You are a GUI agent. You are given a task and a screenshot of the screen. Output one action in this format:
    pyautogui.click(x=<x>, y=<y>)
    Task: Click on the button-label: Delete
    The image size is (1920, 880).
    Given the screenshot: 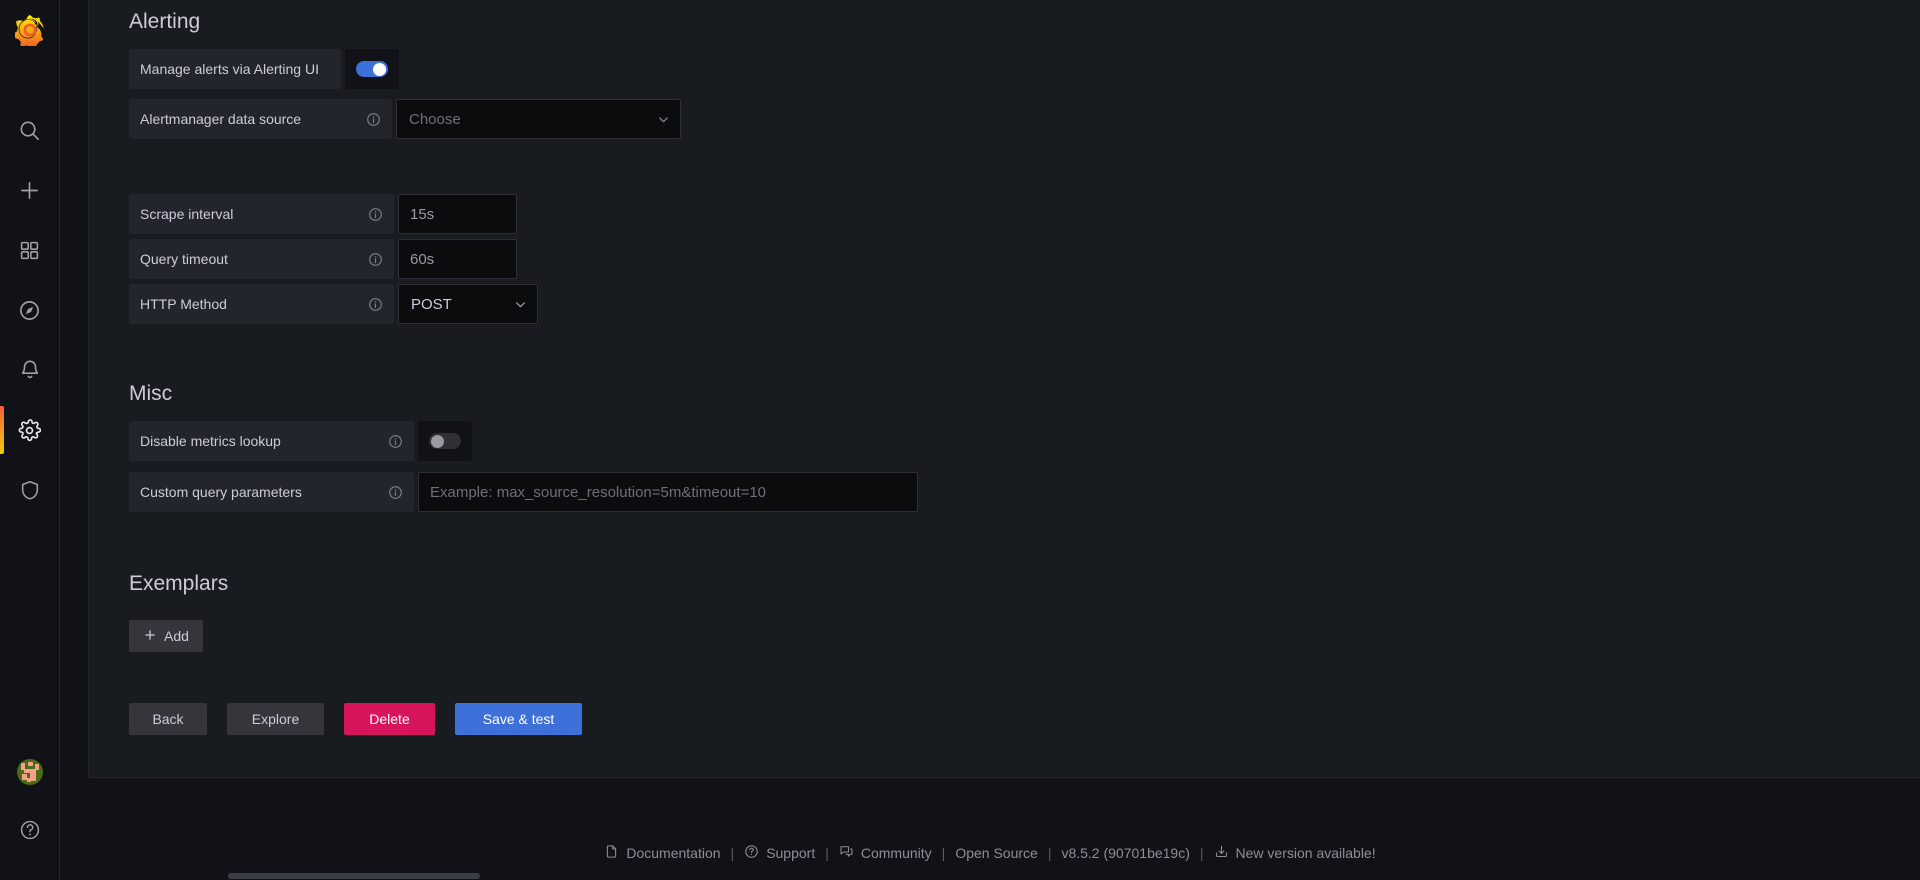 What is the action you would take?
    pyautogui.click(x=389, y=719)
    